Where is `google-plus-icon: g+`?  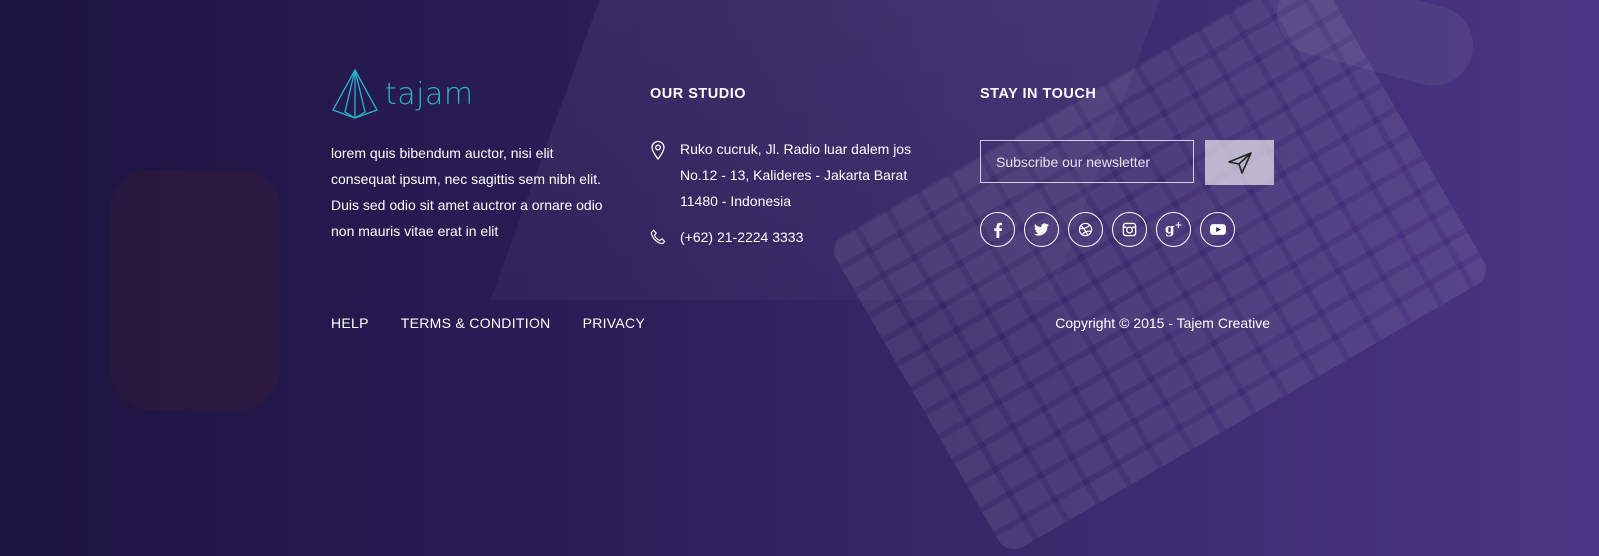 google-plus-icon: g+ is located at coordinates (1173, 229).